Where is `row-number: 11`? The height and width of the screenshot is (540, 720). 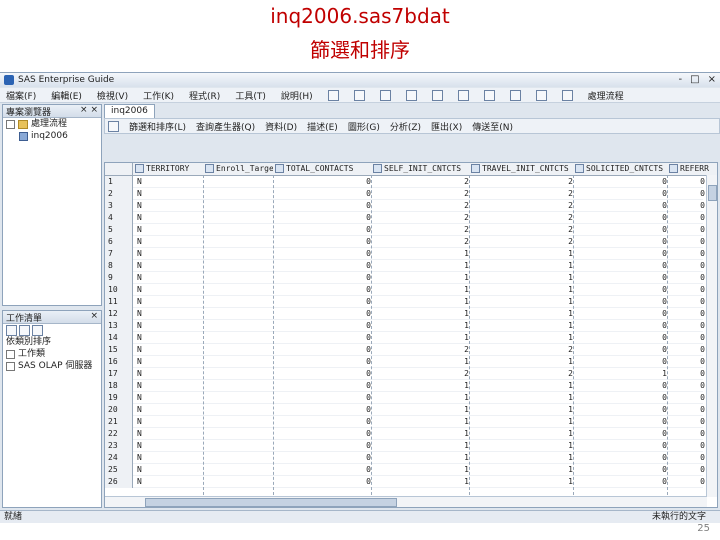 row-number: 11 is located at coordinates (119, 302).